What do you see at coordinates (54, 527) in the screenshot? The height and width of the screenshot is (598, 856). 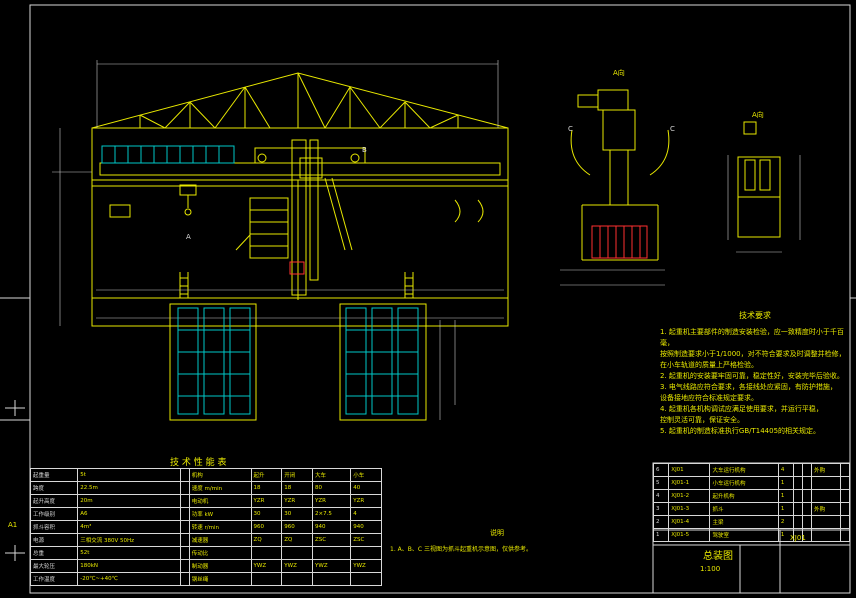 I see `table-cell: 抓斗容积` at bounding box center [54, 527].